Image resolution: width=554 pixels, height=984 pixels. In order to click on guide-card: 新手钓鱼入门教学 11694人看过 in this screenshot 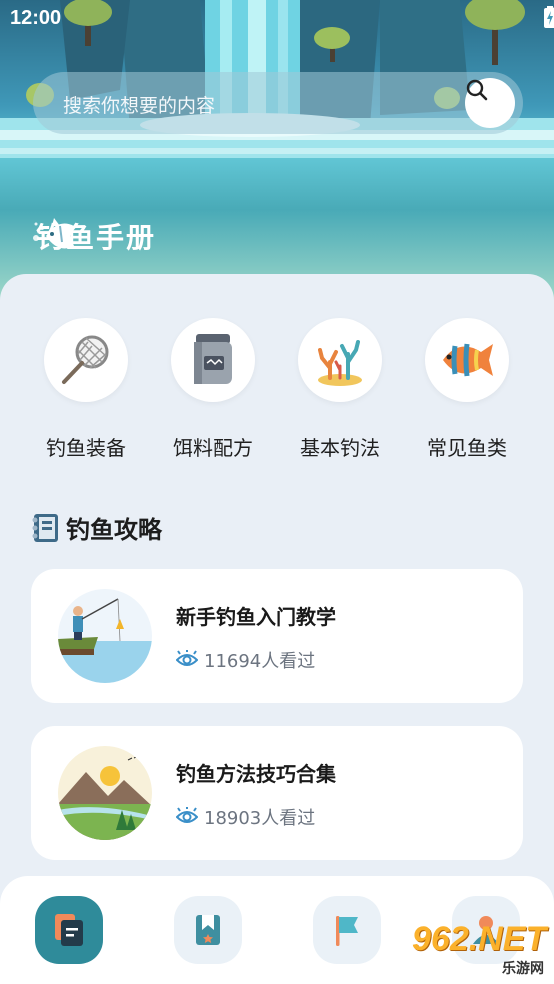, I will do `click(277, 636)`.